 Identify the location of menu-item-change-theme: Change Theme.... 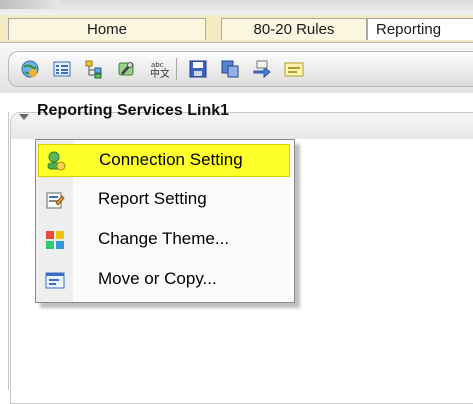
(164, 240).